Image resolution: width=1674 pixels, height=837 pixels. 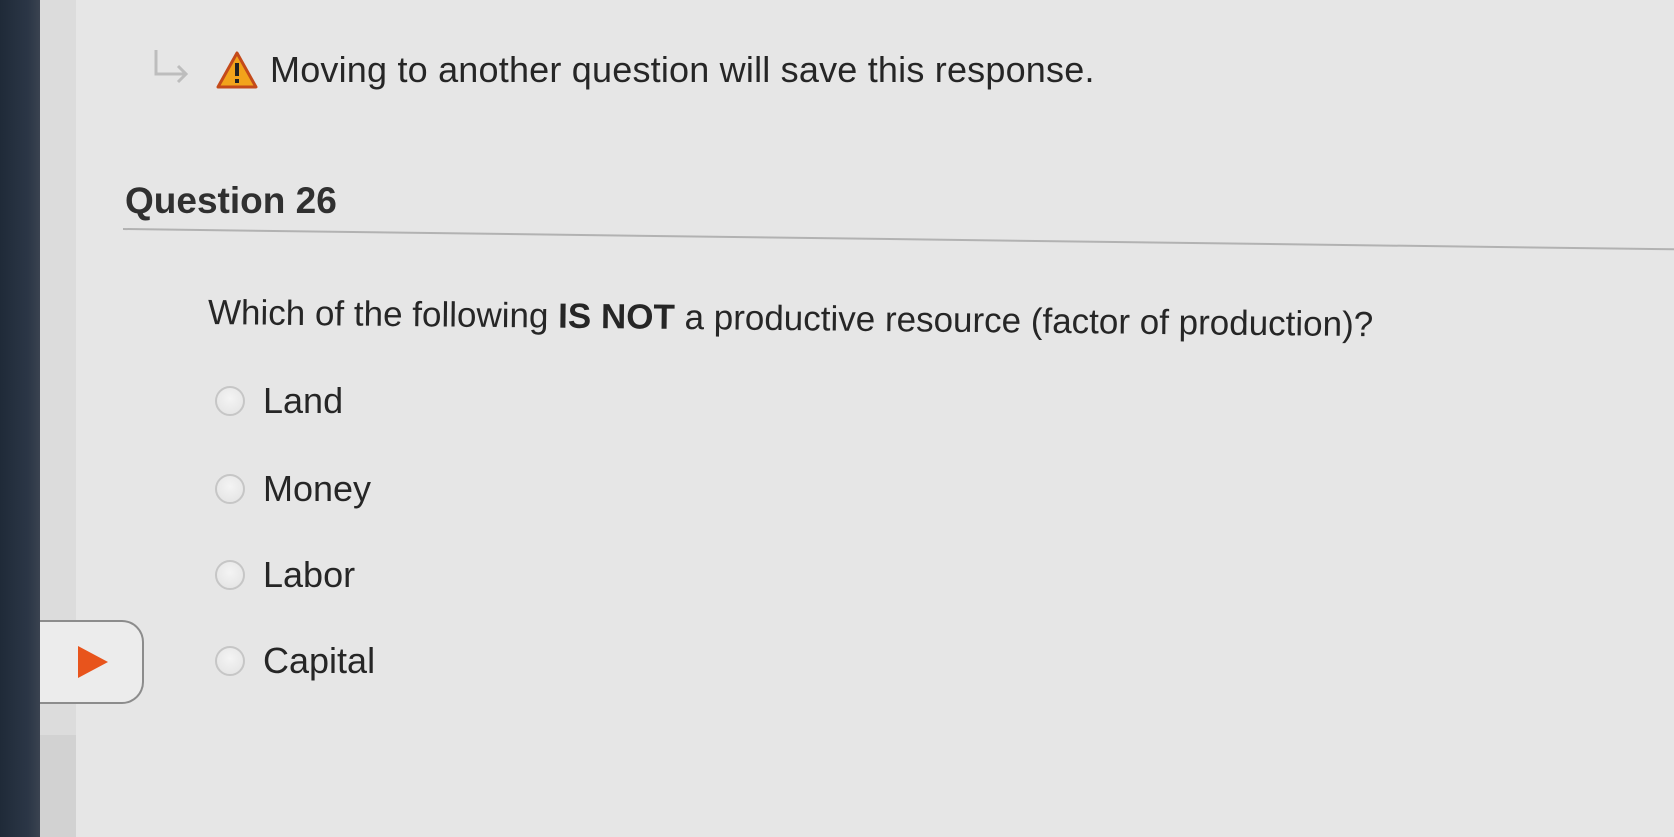 What do you see at coordinates (309, 574) in the screenshot?
I see `answer-label: Labor` at bounding box center [309, 574].